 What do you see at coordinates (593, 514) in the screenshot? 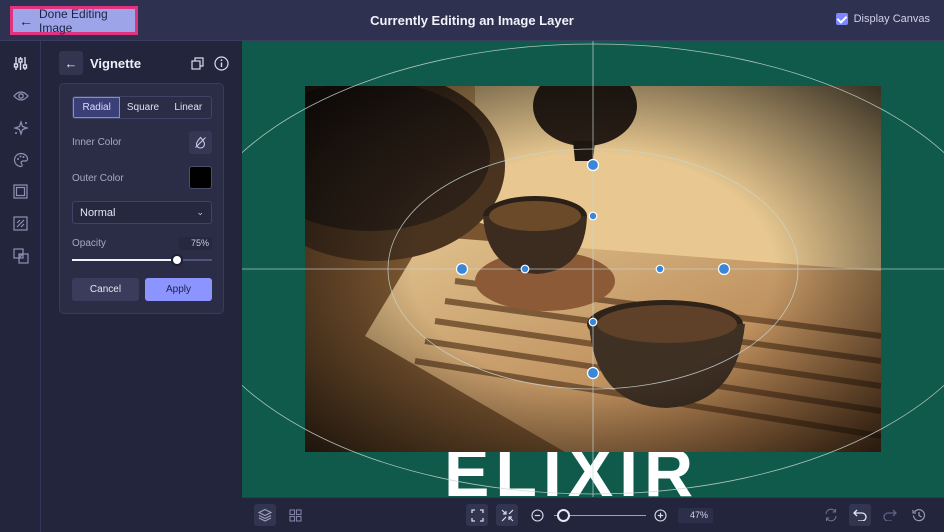
I see `bottom-toolbar: 47%` at bounding box center [593, 514].